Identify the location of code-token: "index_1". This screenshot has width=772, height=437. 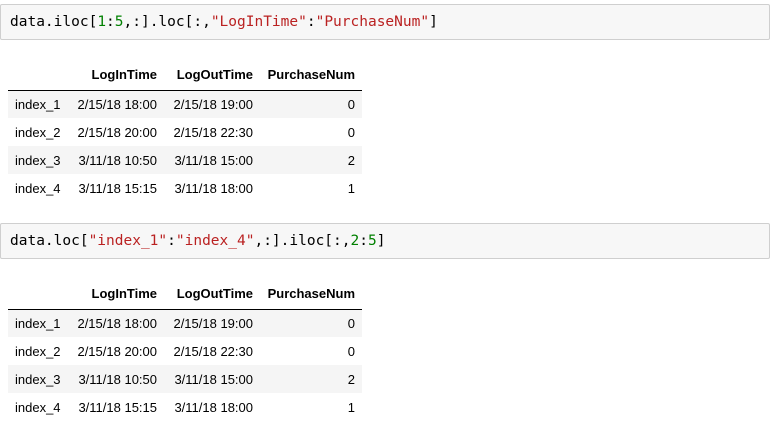
(128, 241).